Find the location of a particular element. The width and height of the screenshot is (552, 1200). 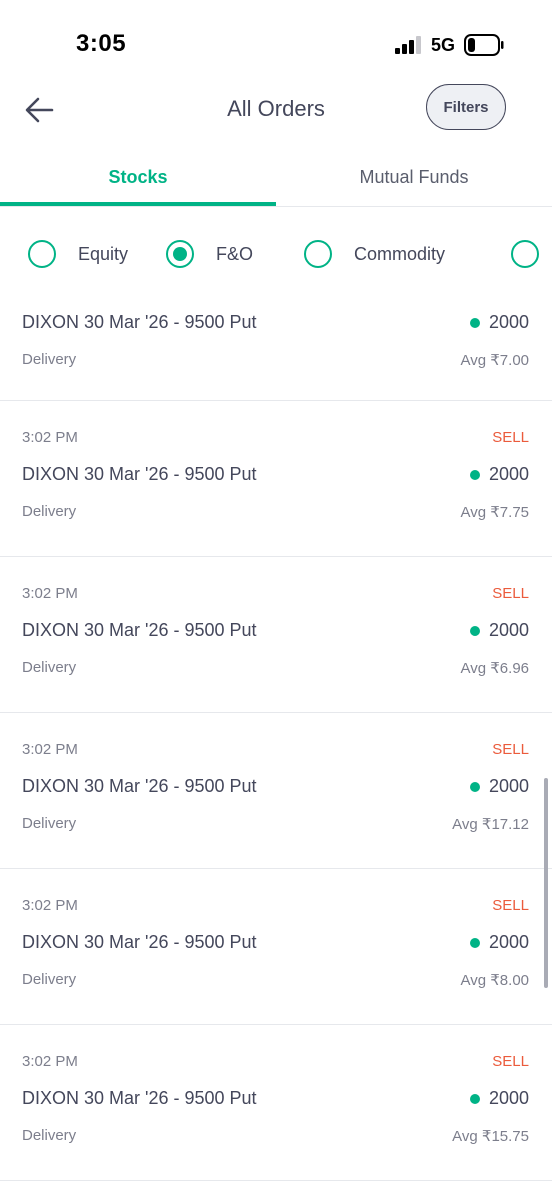

tab-bar: Stocks Mutual Funds is located at coordinates (276, 178).